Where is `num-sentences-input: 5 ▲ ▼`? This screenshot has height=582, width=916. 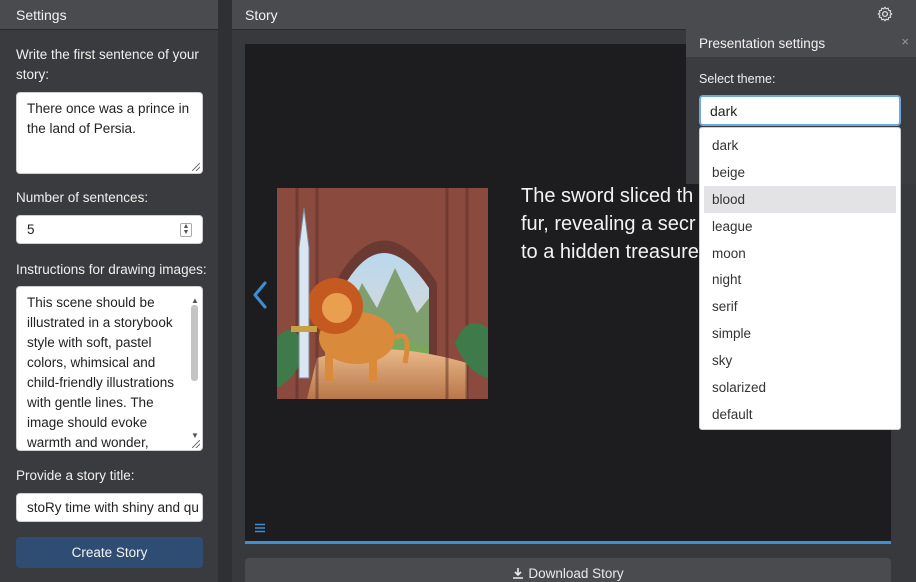 num-sentences-input: 5 ▲ ▼ is located at coordinates (109, 229).